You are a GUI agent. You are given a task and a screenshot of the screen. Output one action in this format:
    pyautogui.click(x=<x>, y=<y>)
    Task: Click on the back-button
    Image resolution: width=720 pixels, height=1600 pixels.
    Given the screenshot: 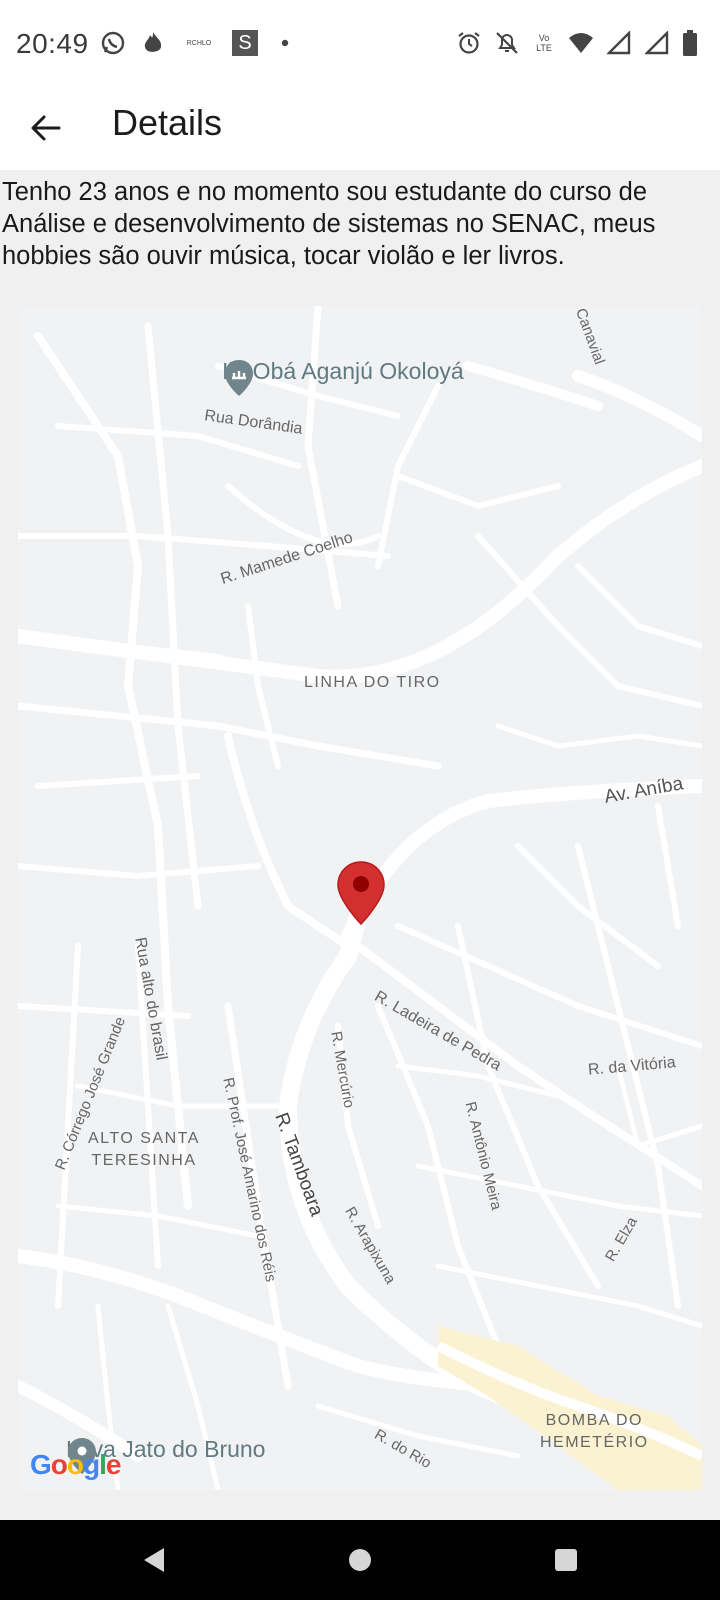 What is the action you would take?
    pyautogui.click(x=46, y=128)
    